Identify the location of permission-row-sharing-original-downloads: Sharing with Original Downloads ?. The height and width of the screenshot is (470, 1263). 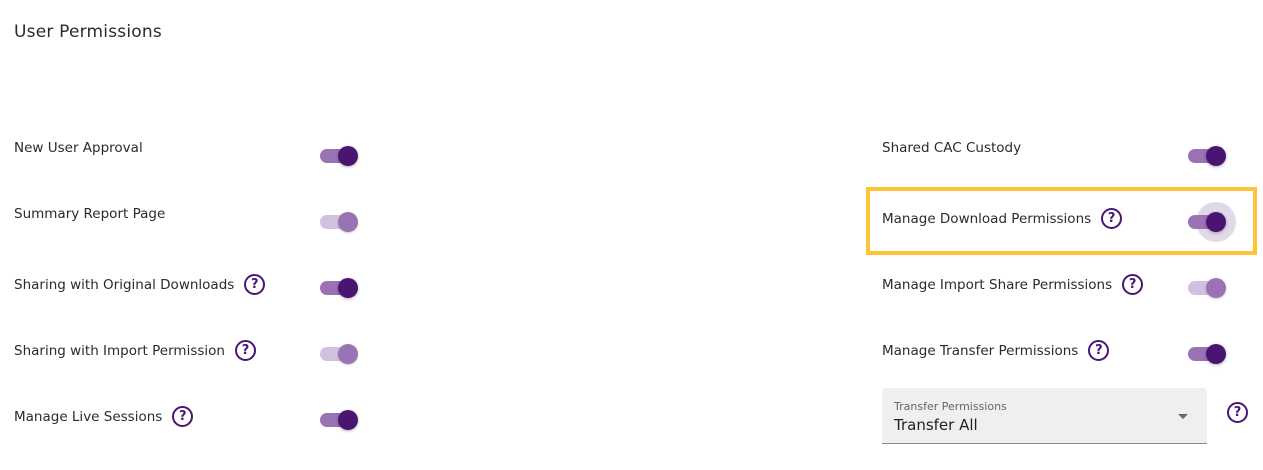
(194, 286).